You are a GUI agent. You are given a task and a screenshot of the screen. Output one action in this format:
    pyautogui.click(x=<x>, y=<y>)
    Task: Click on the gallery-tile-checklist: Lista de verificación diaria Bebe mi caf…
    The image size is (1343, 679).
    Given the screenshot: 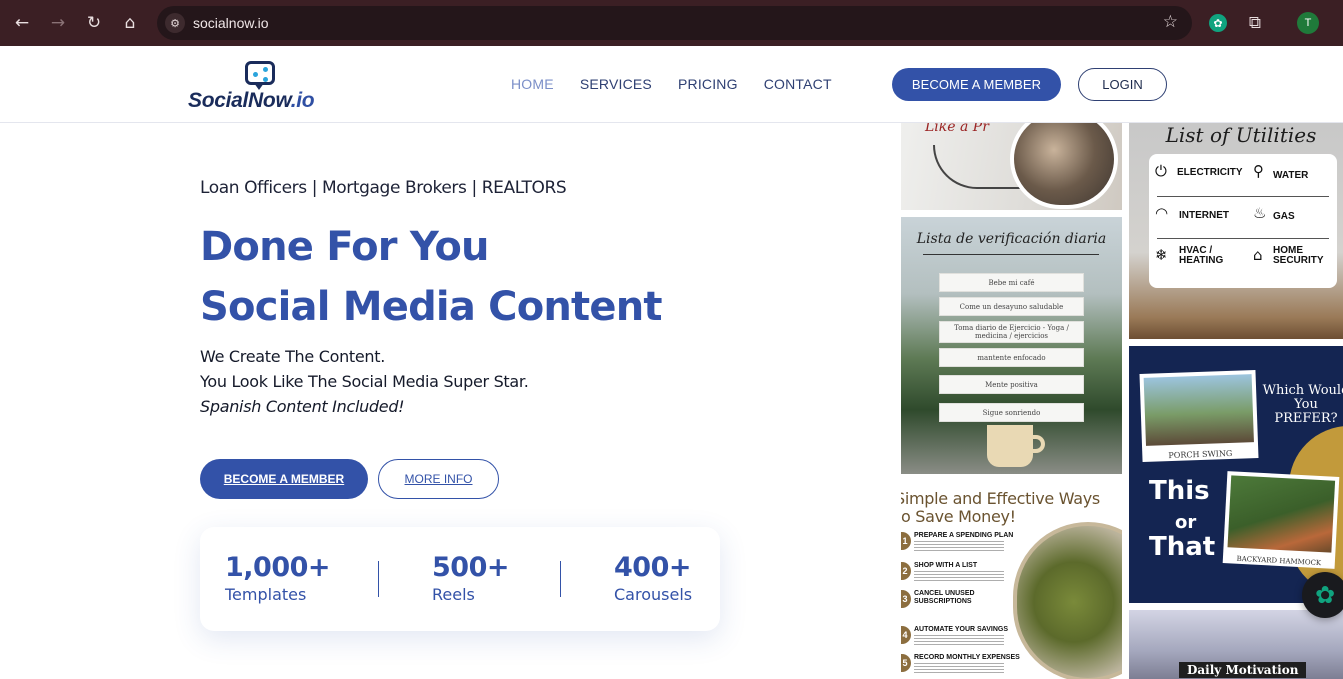 What is the action you would take?
    pyautogui.click(x=1011, y=345)
    